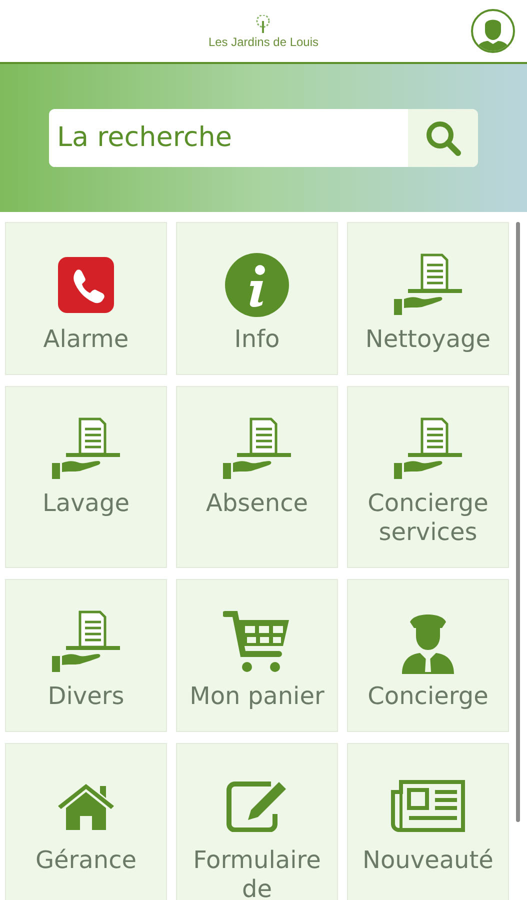 This screenshot has width=527, height=900. What do you see at coordinates (86, 860) in the screenshot?
I see `tile-label: Gérance` at bounding box center [86, 860].